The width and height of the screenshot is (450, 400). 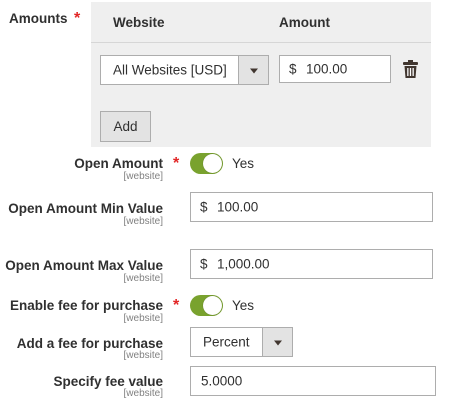 What do you see at coordinates (238, 207) in the screenshot?
I see `open-amount-min-value: 100.00` at bounding box center [238, 207].